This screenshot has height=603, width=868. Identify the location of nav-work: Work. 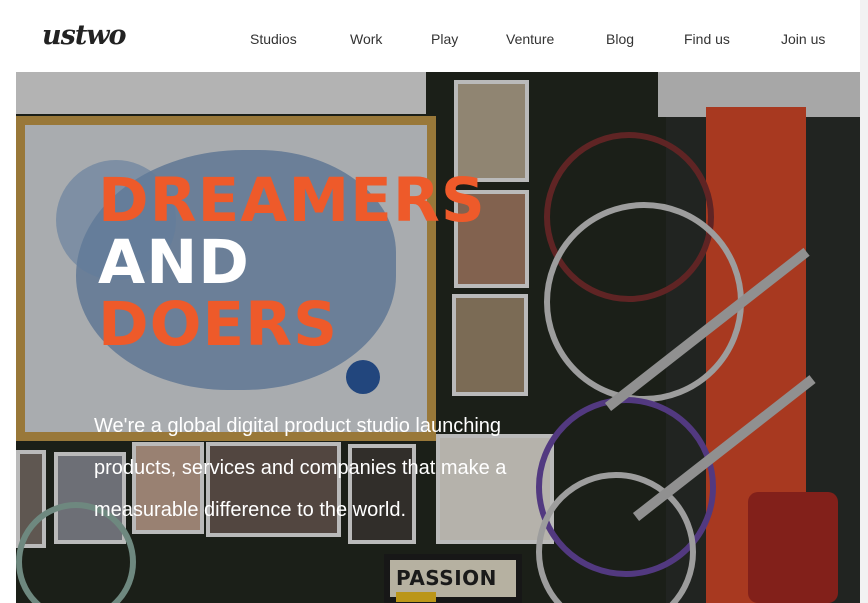
(366, 39).